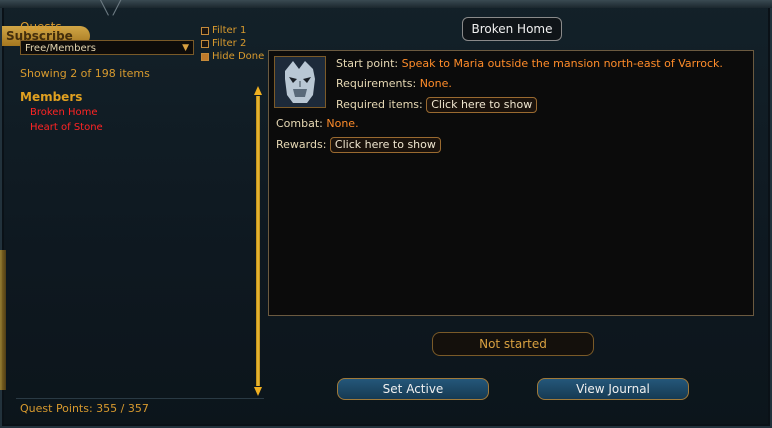 Image resolution: width=772 pixels, height=428 pixels. I want to click on requirements-label: Requirements:, so click(376, 83).